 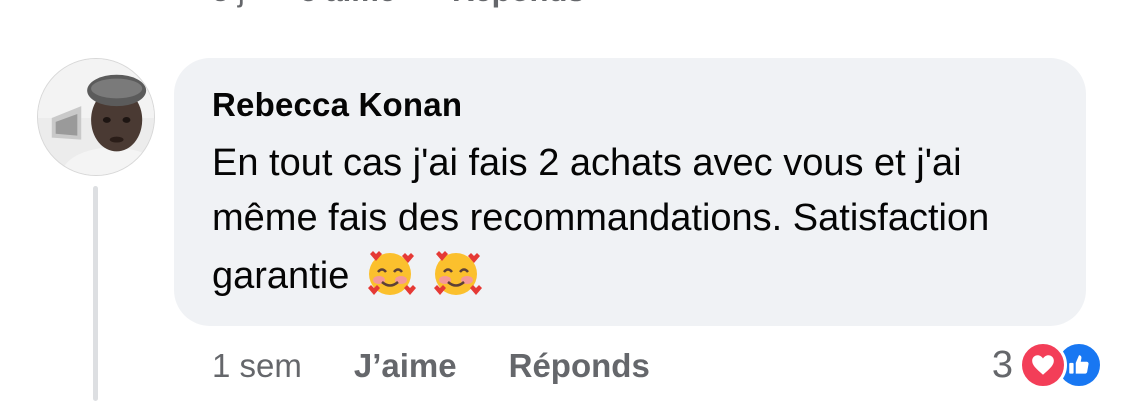 I want to click on like-button: J’aime, so click(x=405, y=366).